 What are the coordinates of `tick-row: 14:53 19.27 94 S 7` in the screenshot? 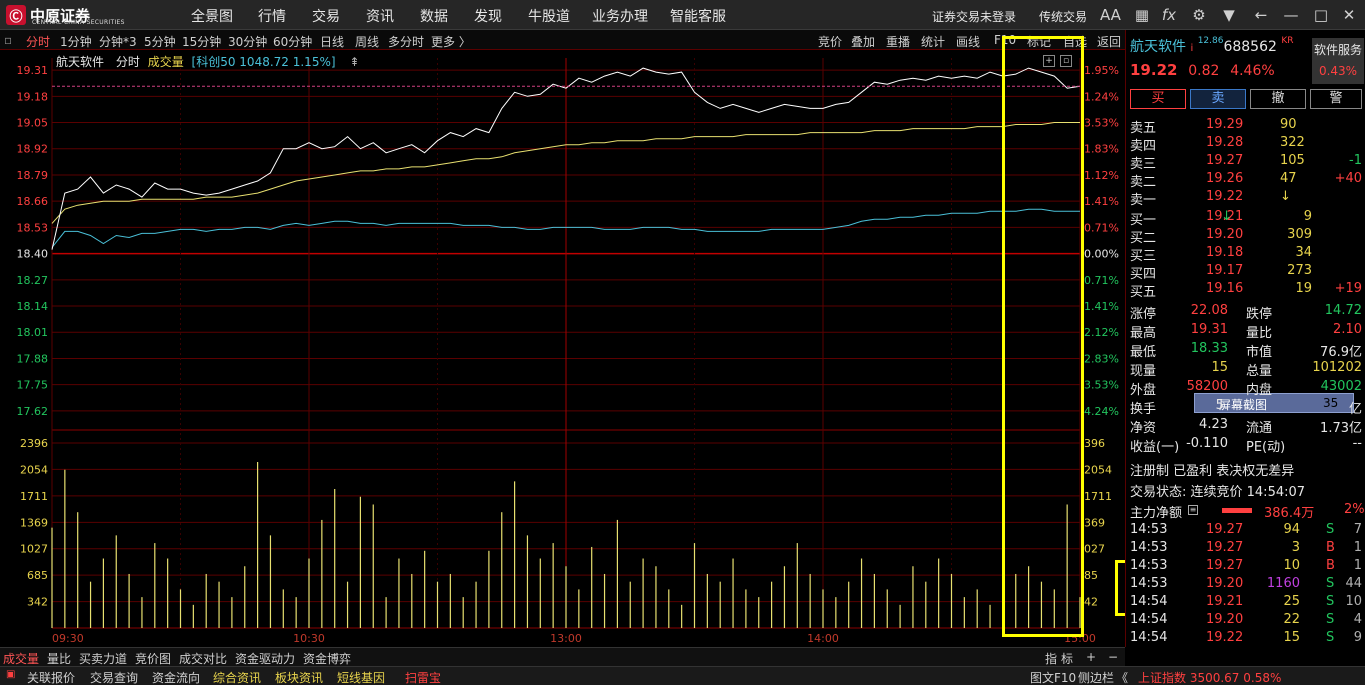 It's located at (1246, 531).